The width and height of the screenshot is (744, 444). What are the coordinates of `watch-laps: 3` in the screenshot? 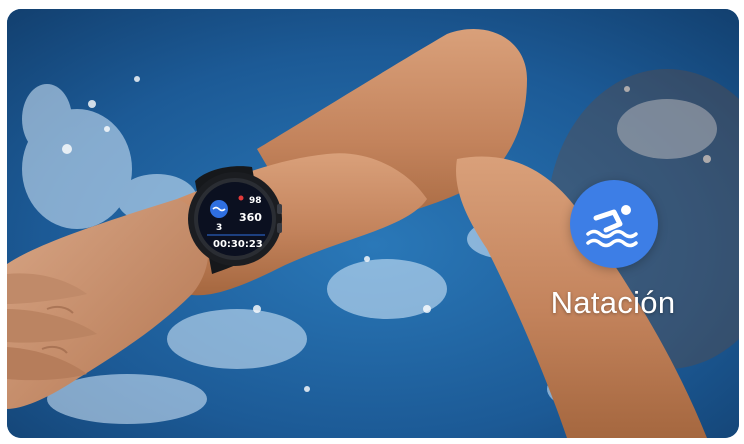 It's located at (219, 228).